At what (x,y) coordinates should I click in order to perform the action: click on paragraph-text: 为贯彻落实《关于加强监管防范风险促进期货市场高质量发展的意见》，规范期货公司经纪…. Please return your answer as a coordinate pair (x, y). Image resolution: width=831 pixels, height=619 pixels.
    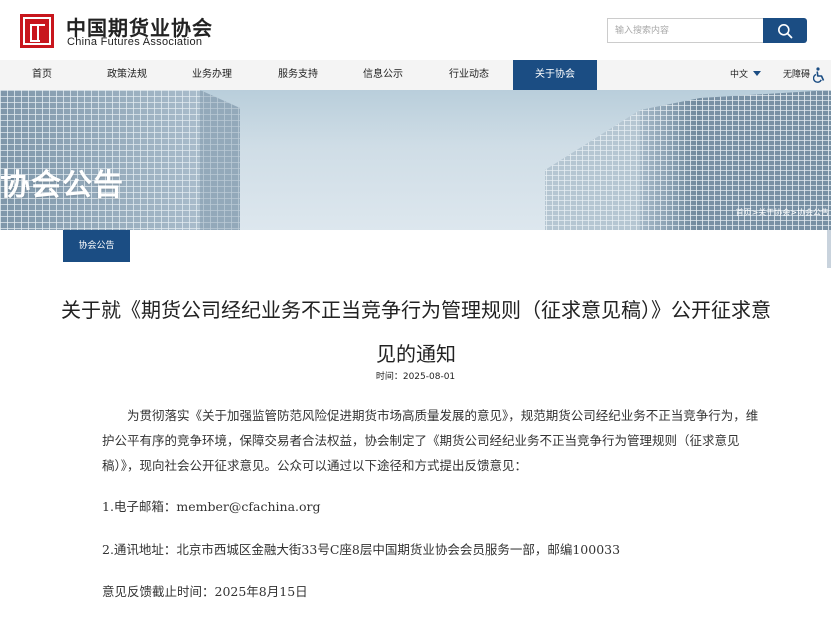
    Looking at the image, I should click on (430, 440).